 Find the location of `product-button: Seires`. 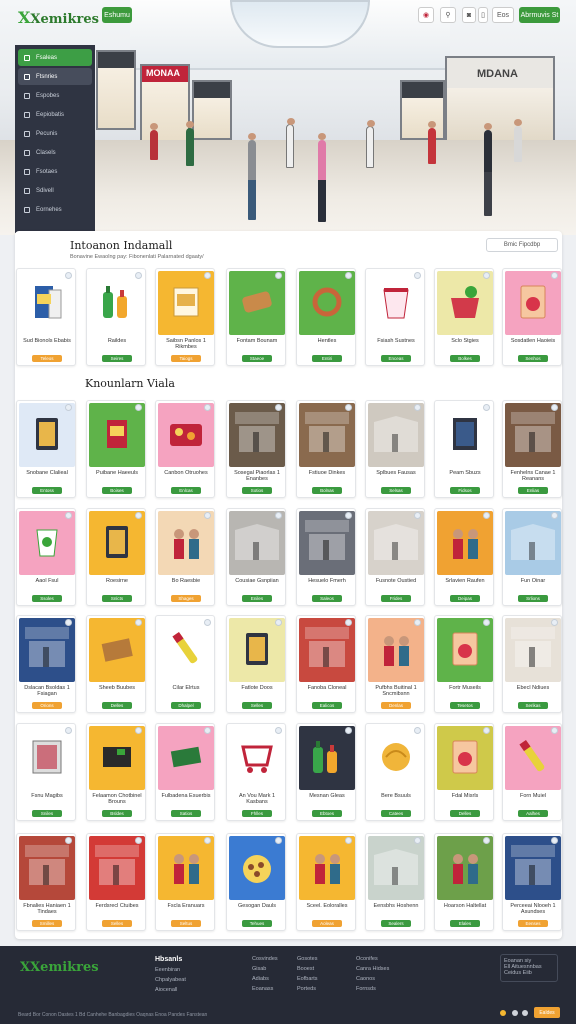

product-button: Seires is located at coordinates (117, 358).